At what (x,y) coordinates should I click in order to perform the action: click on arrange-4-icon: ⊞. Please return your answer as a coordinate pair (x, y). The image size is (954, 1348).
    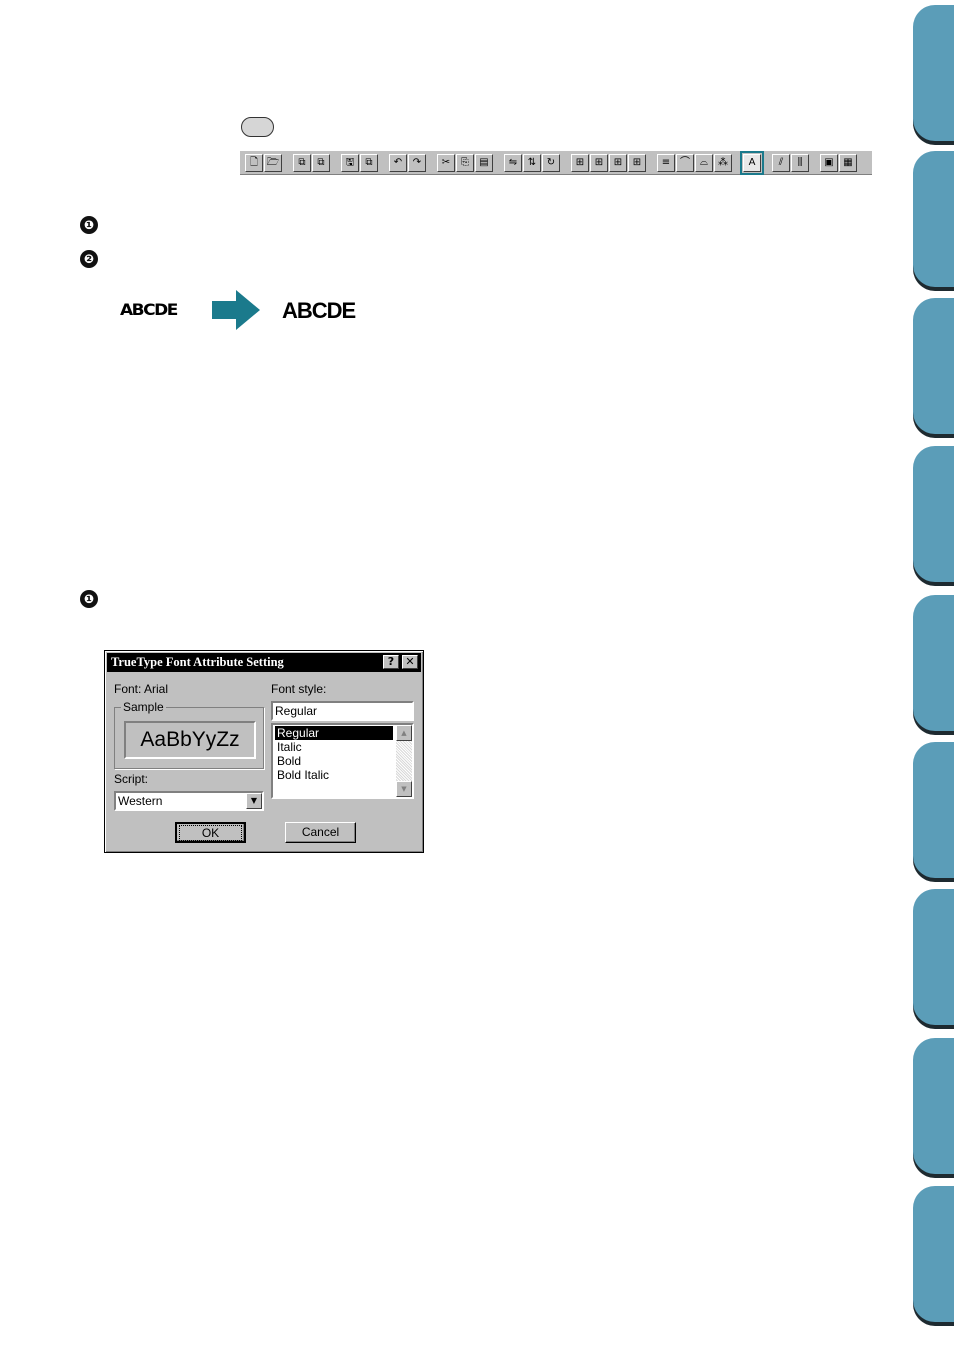
    Looking at the image, I should click on (637, 163).